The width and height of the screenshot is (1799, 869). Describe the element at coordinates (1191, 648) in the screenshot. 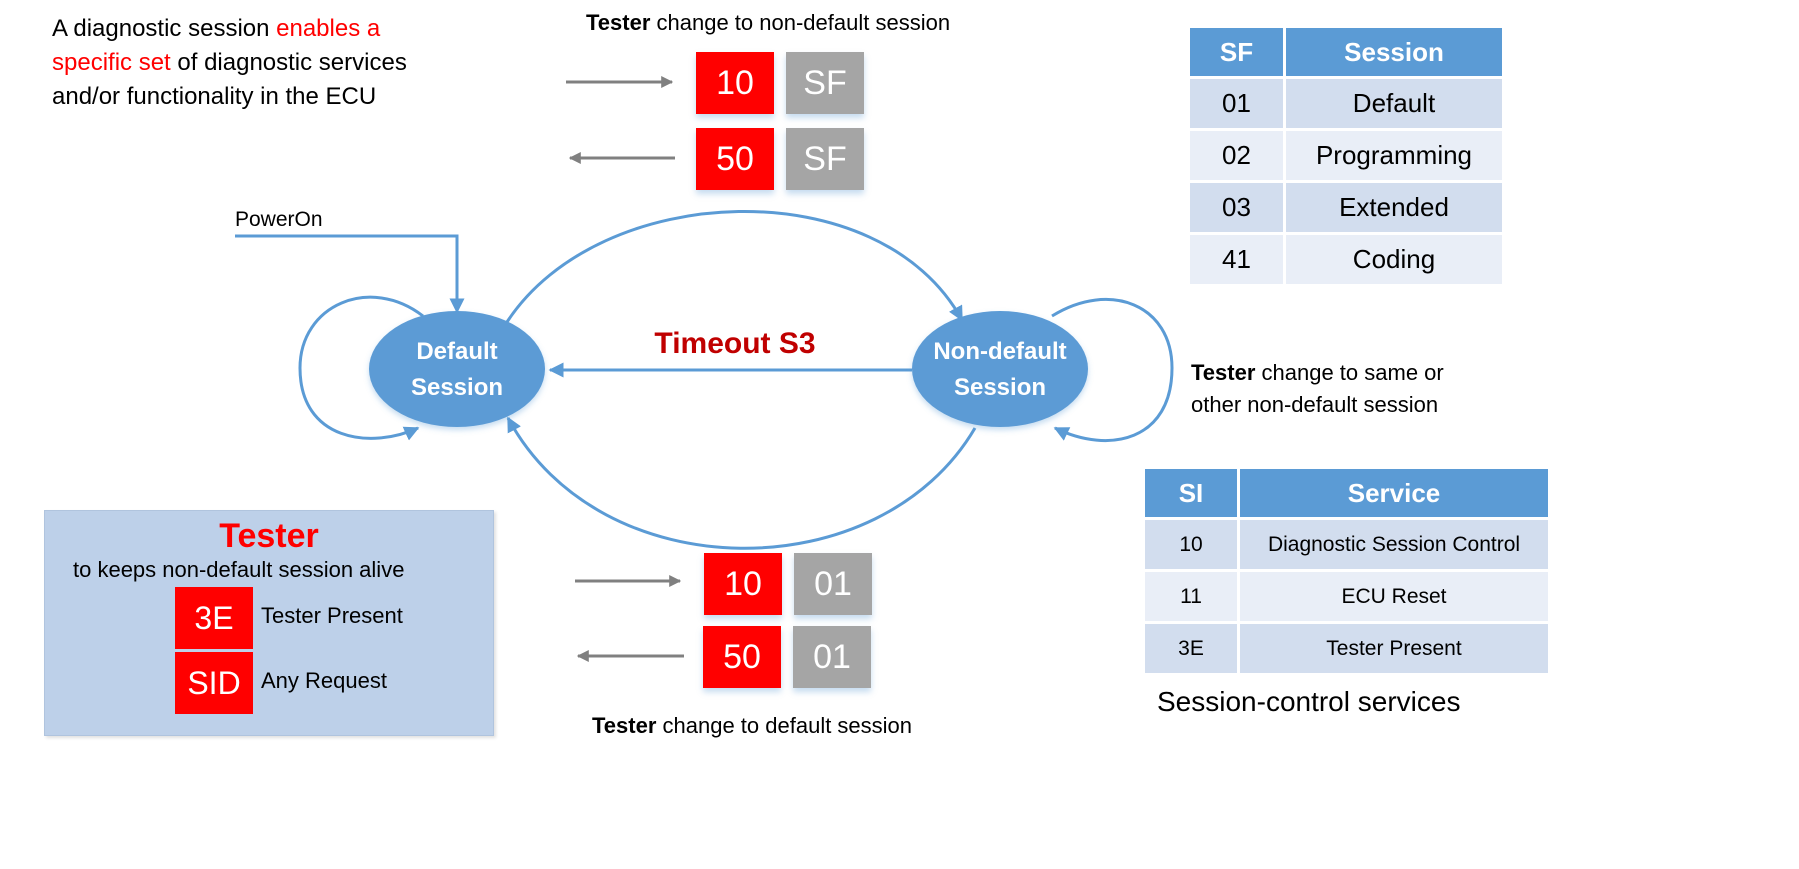

I see `si-cell: 3E` at that location.